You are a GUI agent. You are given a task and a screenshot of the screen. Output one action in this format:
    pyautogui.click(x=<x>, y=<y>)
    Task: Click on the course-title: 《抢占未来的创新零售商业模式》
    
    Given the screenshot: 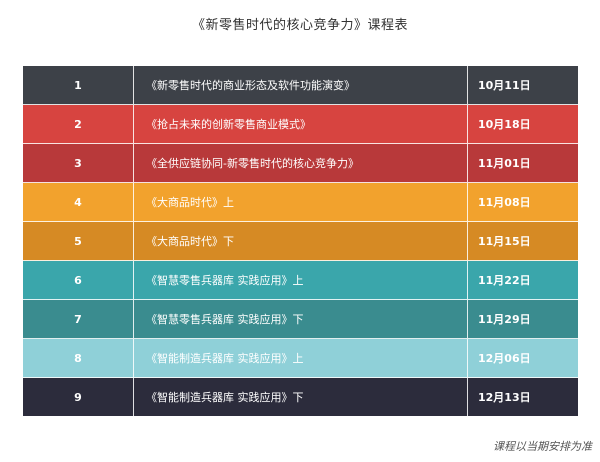 What is the action you would take?
    pyautogui.click(x=301, y=124)
    